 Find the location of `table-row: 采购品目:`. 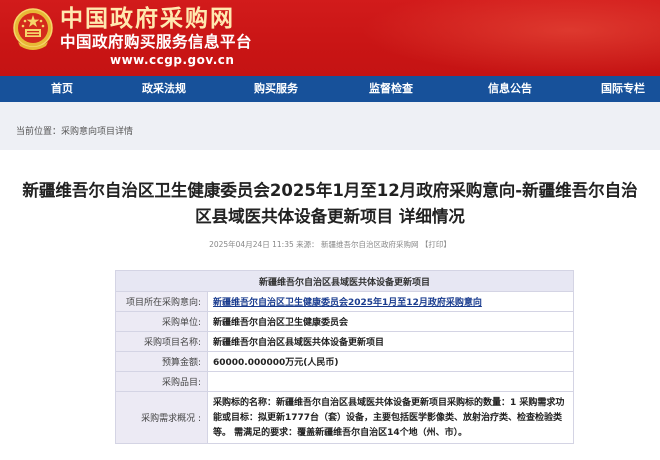

table-row: 采购品目: is located at coordinates (345, 382).